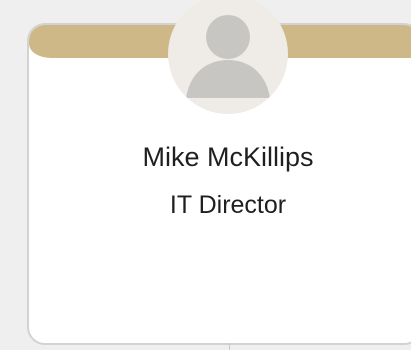  What do you see at coordinates (228, 205) in the screenshot?
I see `profile-job-title: IT Director` at bounding box center [228, 205].